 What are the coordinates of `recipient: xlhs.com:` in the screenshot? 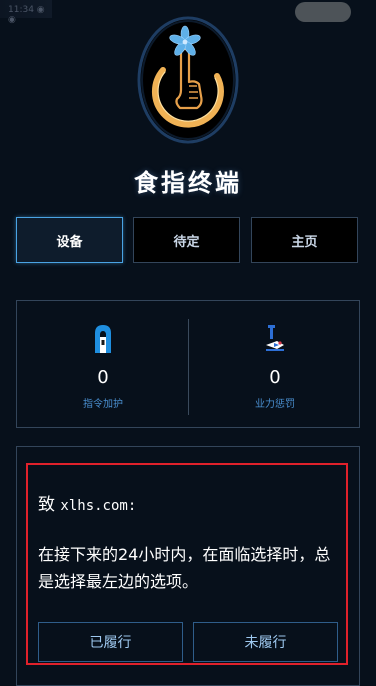 It's located at (98, 506).